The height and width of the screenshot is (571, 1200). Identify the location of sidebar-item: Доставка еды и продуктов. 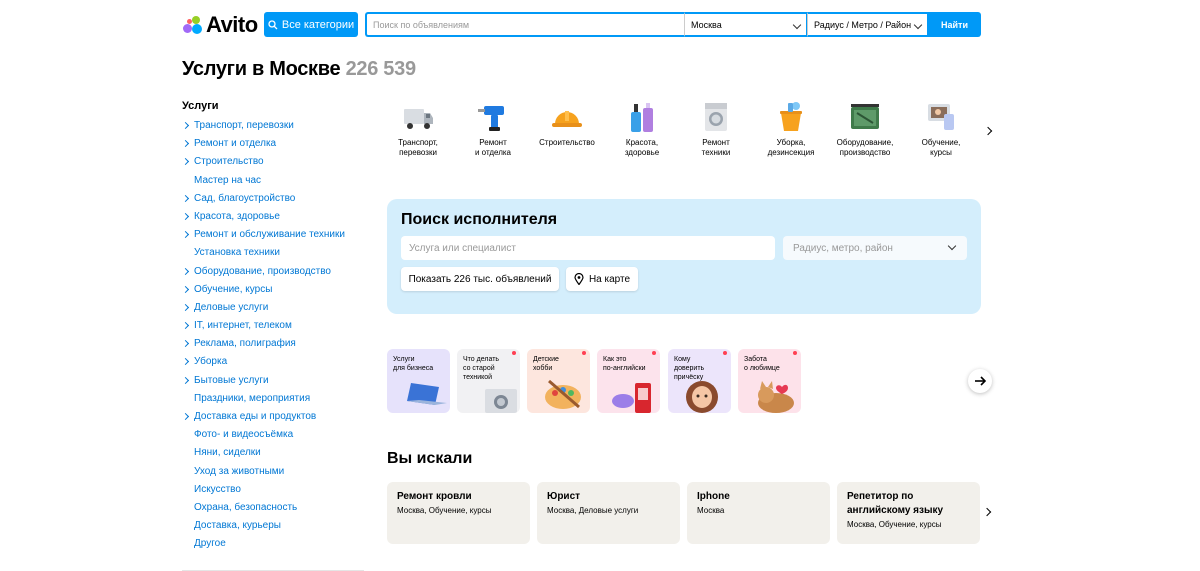
(272, 419).